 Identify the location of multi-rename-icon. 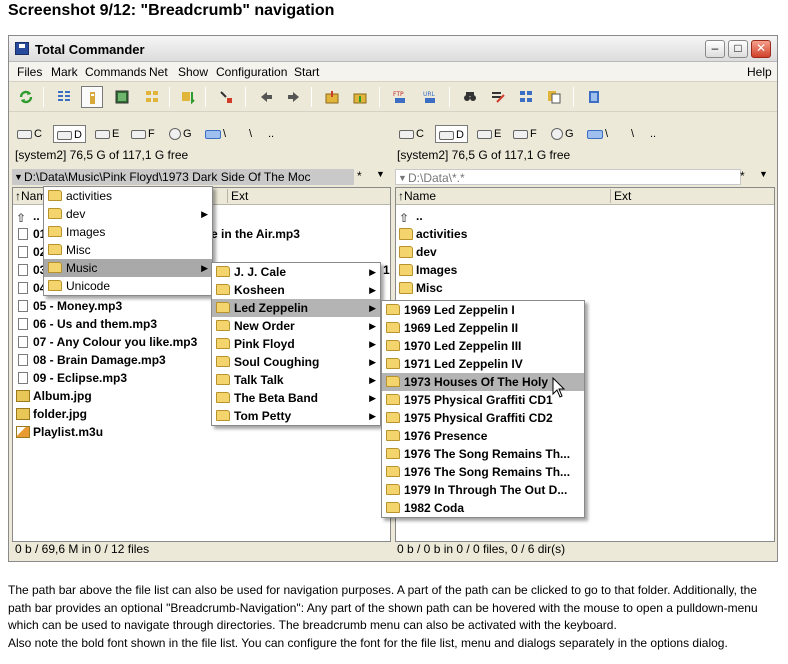
(498, 97).